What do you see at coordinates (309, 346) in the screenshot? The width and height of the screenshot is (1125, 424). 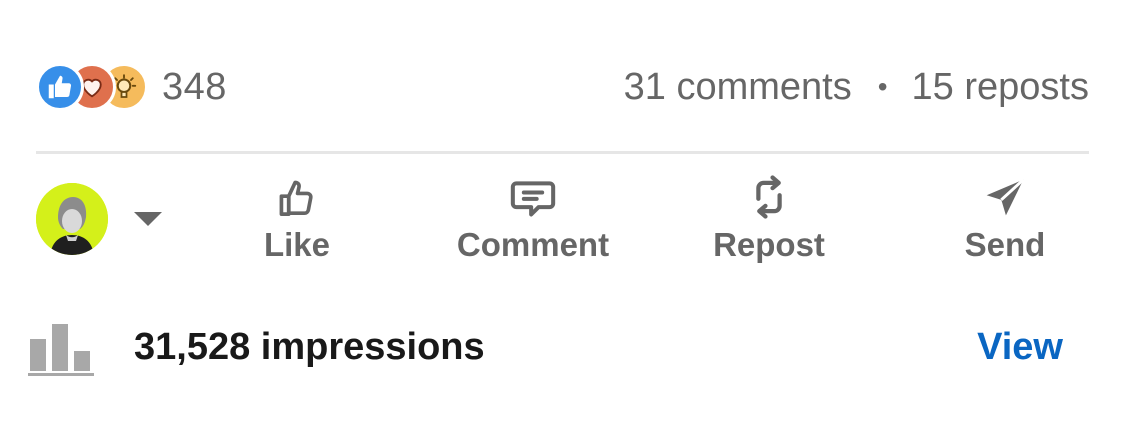 I see `impressions-count: 31,528 impressions` at bounding box center [309, 346].